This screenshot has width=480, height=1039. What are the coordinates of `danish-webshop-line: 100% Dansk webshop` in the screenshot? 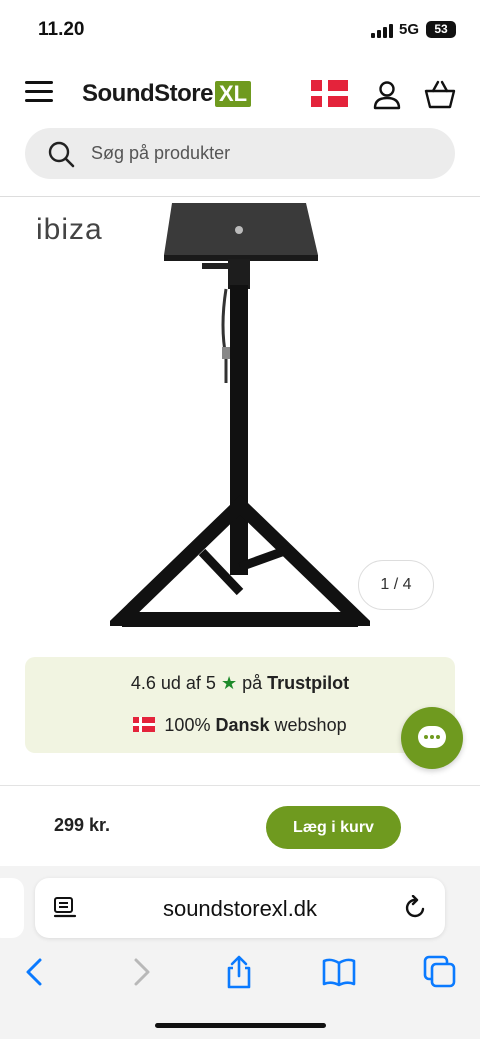 It's located at (240, 725).